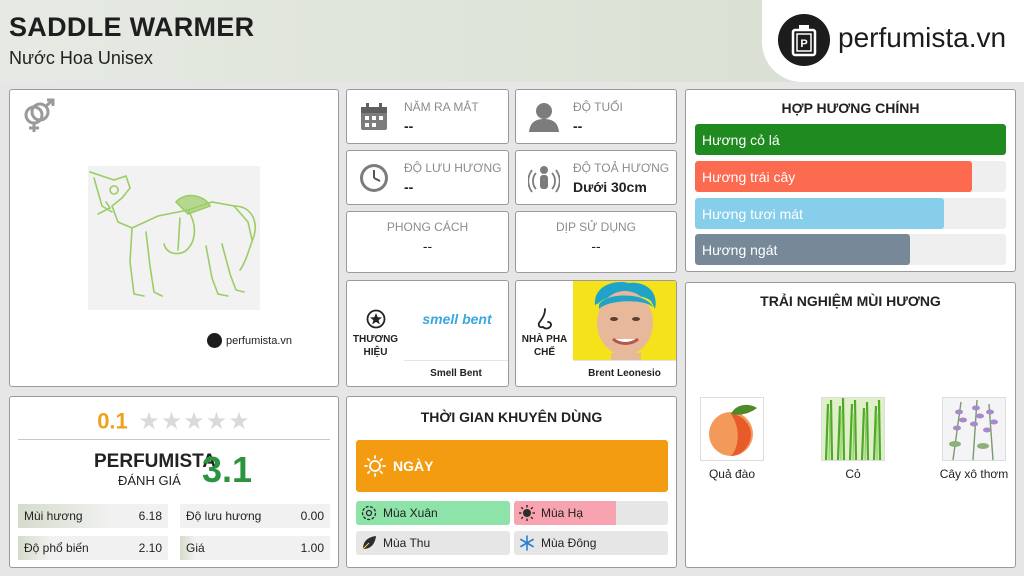 The image size is (1024, 576). What do you see at coordinates (596, 227) in the screenshot?
I see `stat-occasion-label: DỊP SỬ DỤNG` at bounding box center [596, 227].